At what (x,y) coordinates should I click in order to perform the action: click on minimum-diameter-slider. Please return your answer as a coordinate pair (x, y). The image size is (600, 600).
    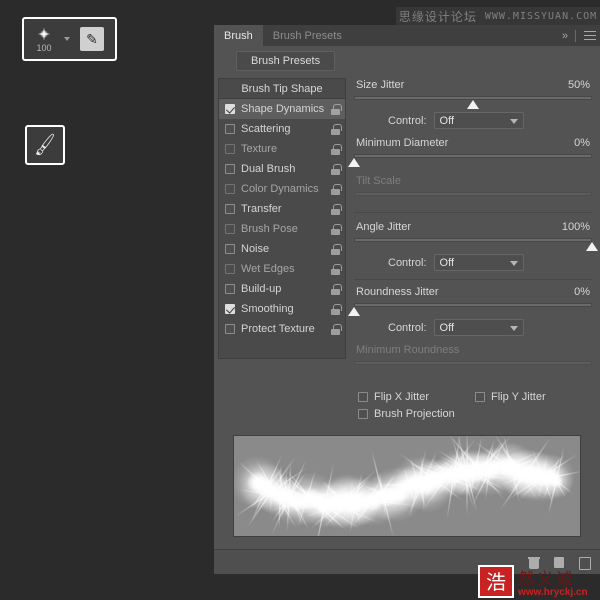
    Looking at the image, I should click on (470, 159).